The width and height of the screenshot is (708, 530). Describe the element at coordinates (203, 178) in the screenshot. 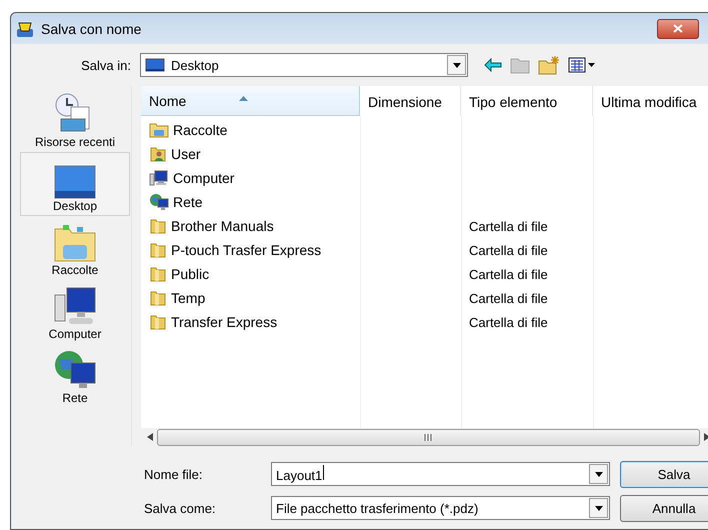

I see `file-name: Computer` at that location.